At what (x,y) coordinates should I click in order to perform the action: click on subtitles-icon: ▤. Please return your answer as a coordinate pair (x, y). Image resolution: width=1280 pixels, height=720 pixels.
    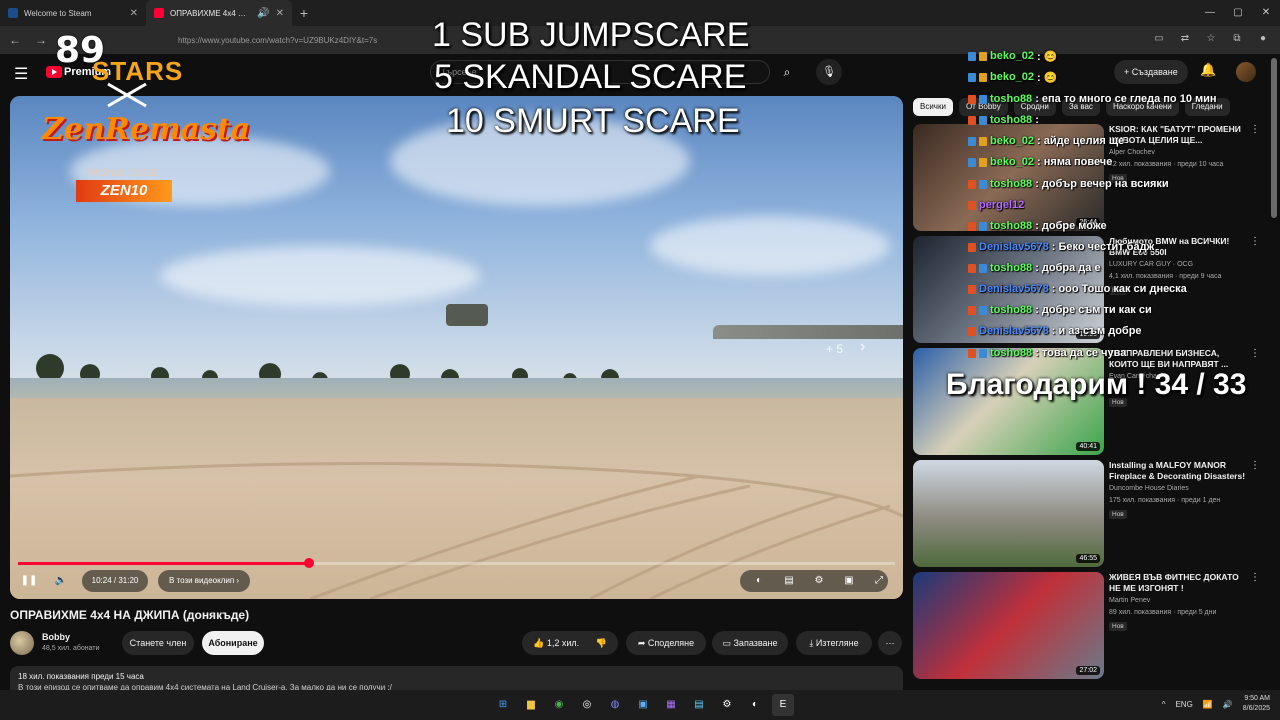
    Looking at the image, I should click on (789, 581).